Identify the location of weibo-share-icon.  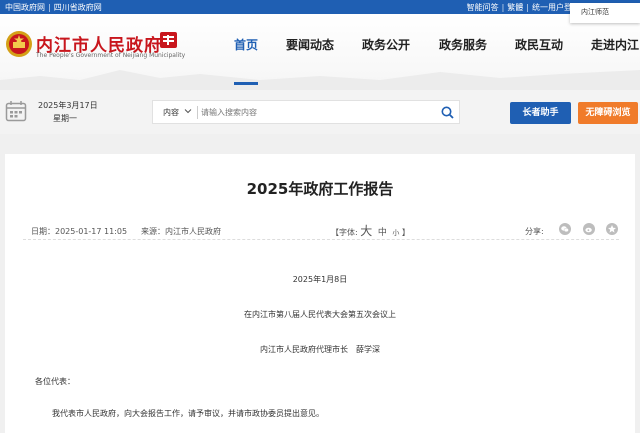
(589, 229).